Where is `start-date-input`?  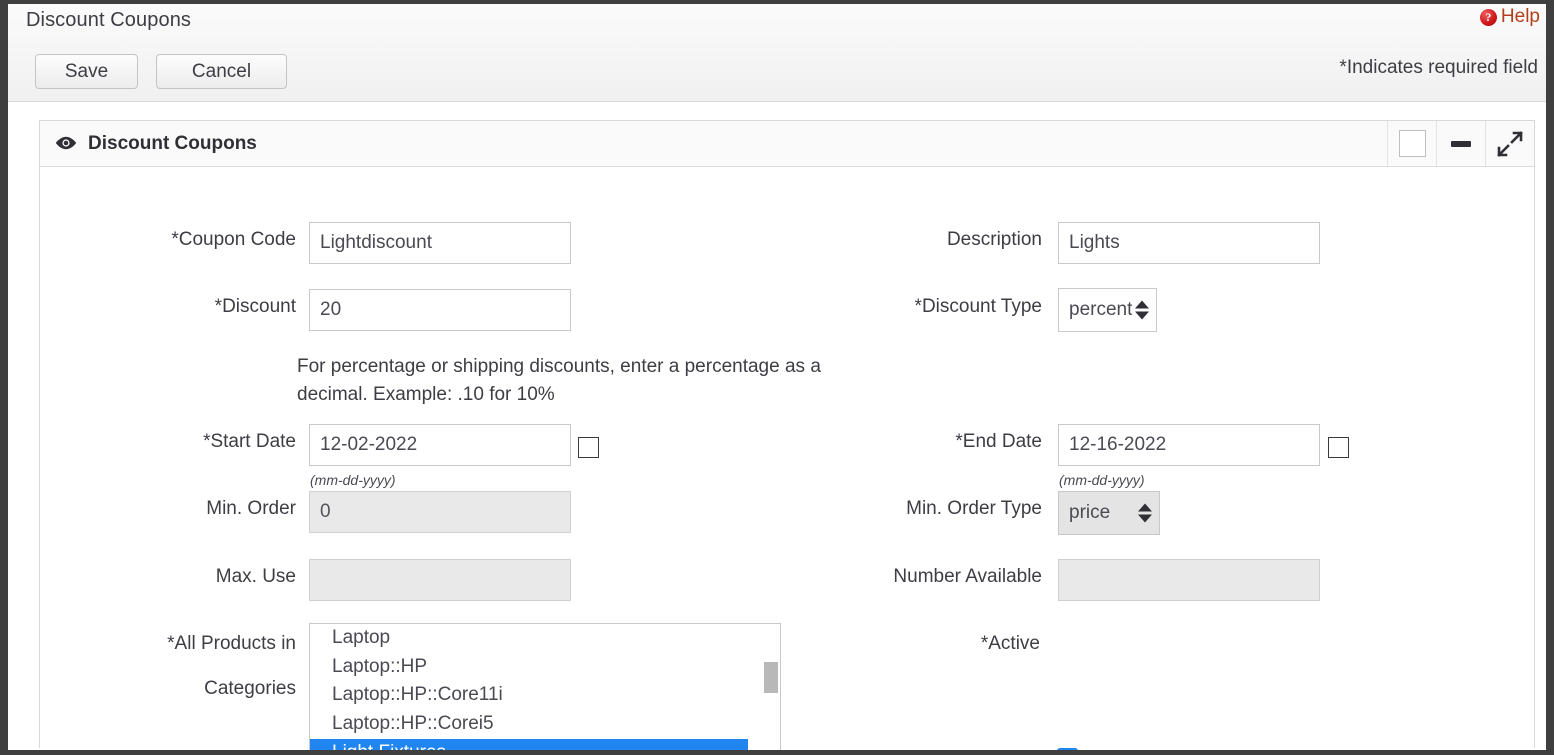 start-date-input is located at coordinates (440, 445).